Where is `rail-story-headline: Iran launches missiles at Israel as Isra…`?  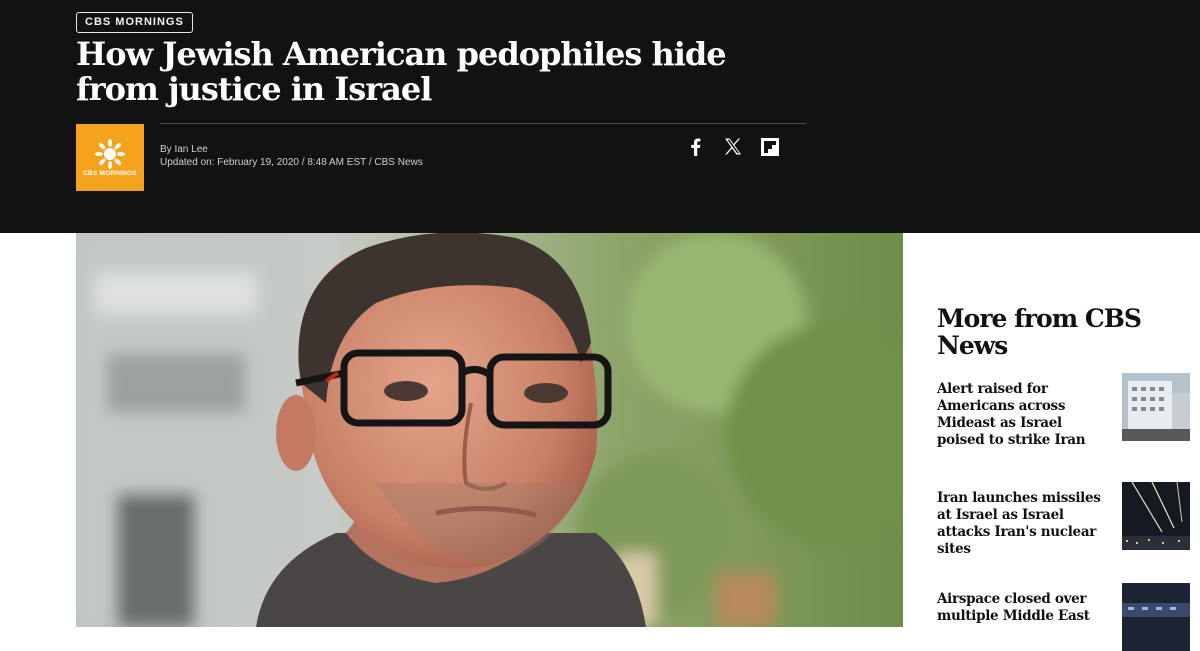 rail-story-headline: Iran launches missiles at Israel as Isra… is located at coordinates (1019, 523).